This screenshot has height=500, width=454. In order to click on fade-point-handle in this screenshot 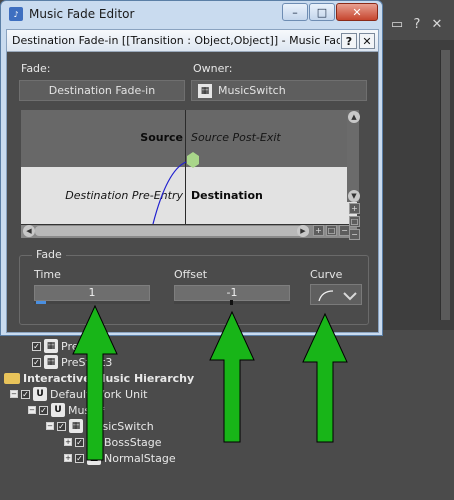, I will do `click(193, 160)`.